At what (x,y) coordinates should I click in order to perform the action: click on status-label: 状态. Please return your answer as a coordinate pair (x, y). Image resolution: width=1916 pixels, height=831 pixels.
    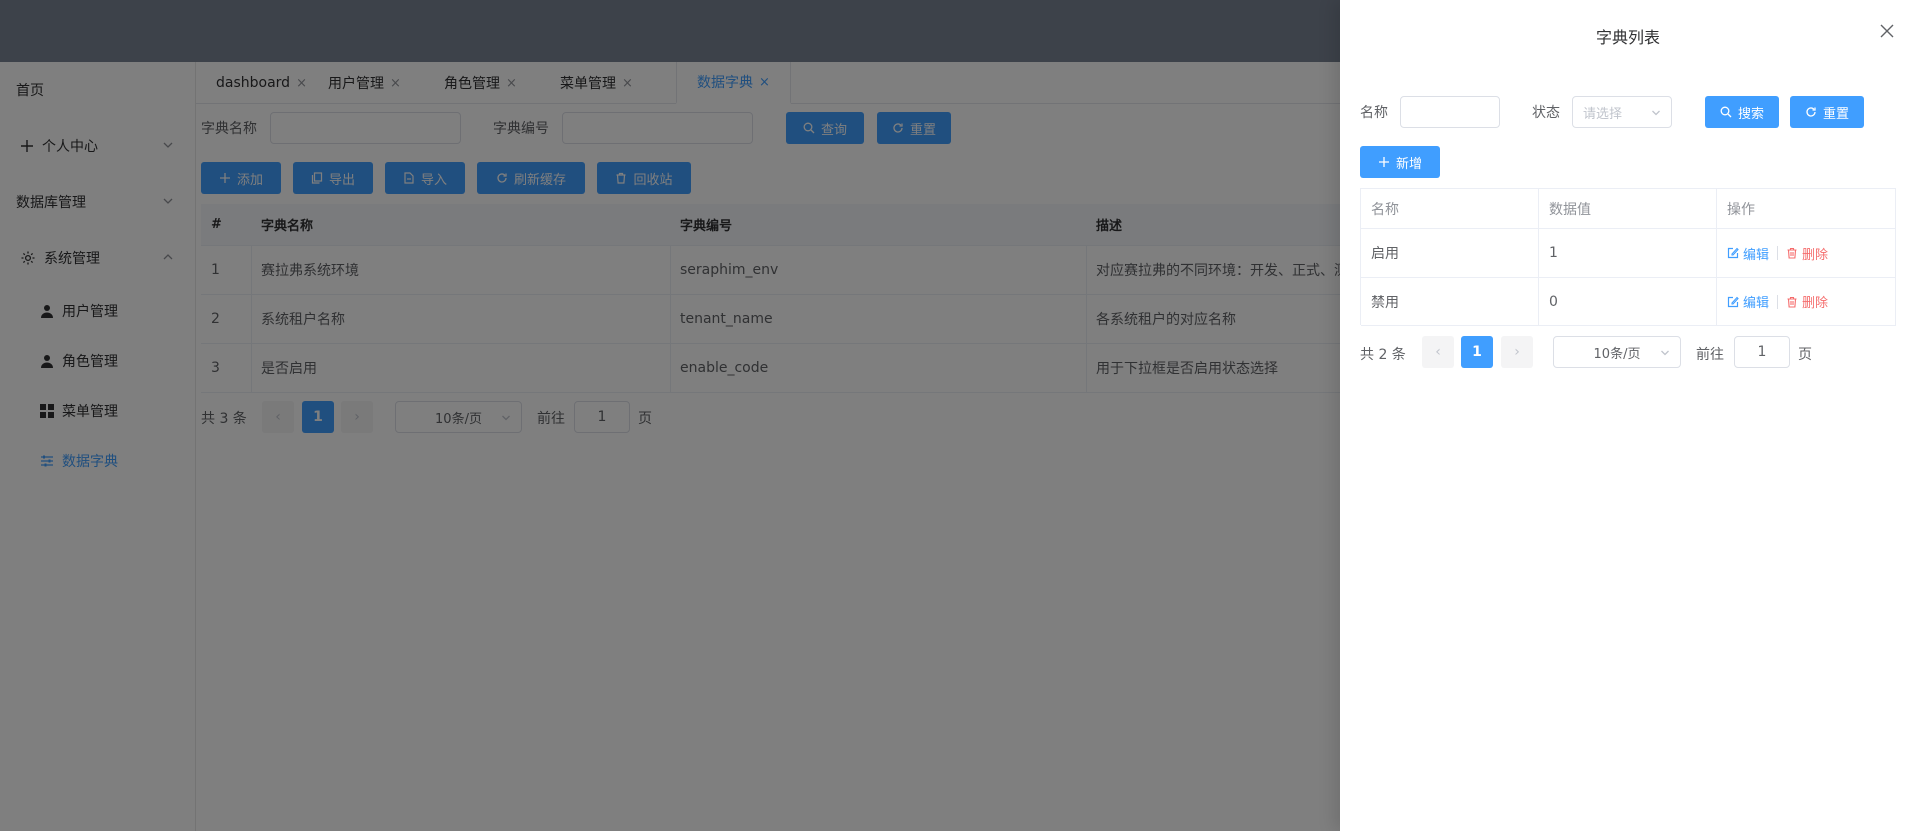
    Looking at the image, I should click on (1546, 113).